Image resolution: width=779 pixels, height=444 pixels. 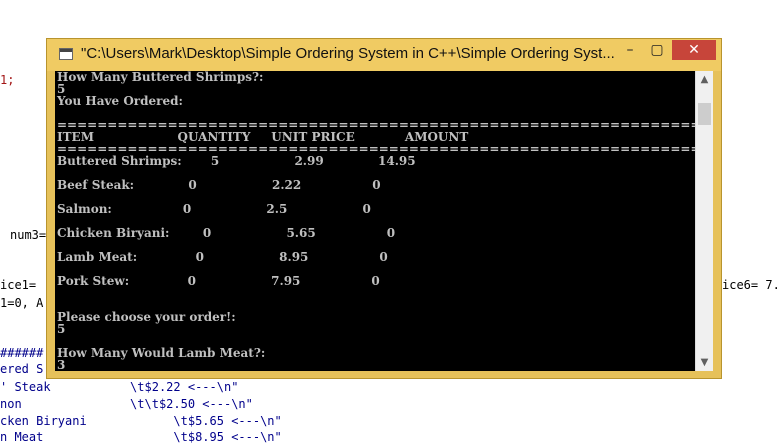 What do you see at coordinates (161, 353) in the screenshot?
I see `console-line: How Many Would Lamb Meat?:` at bounding box center [161, 353].